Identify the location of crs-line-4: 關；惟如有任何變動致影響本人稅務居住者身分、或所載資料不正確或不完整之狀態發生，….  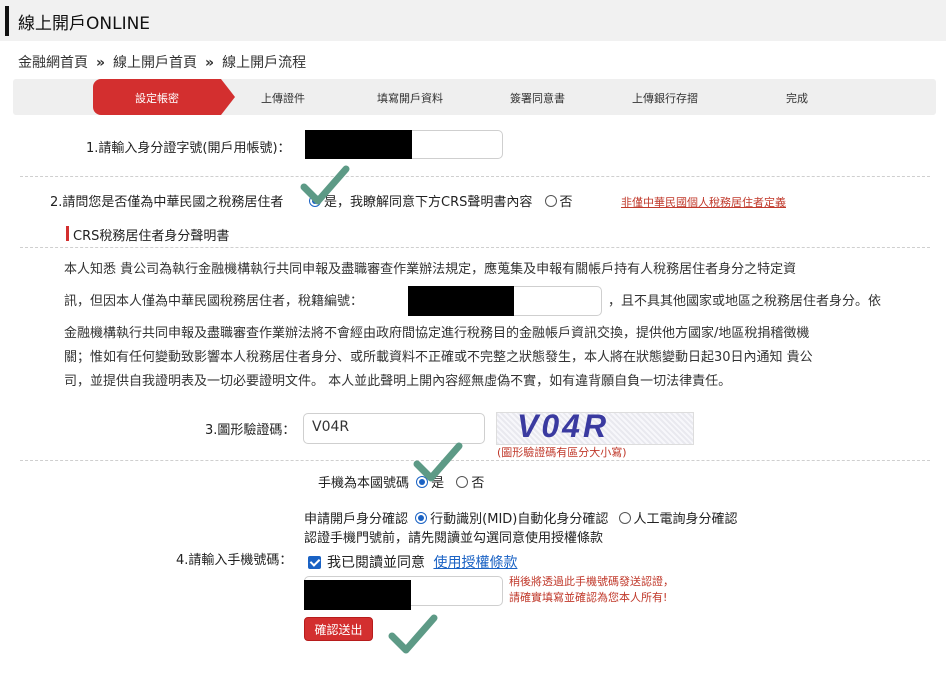
(438, 357).